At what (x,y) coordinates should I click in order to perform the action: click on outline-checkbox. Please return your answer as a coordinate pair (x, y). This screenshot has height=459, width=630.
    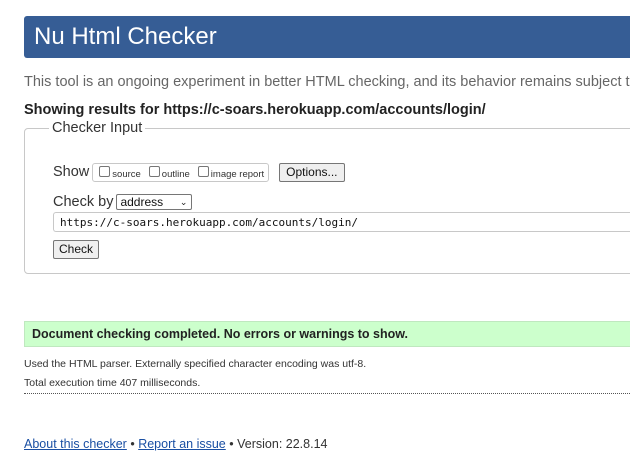
    Looking at the image, I should click on (154, 171).